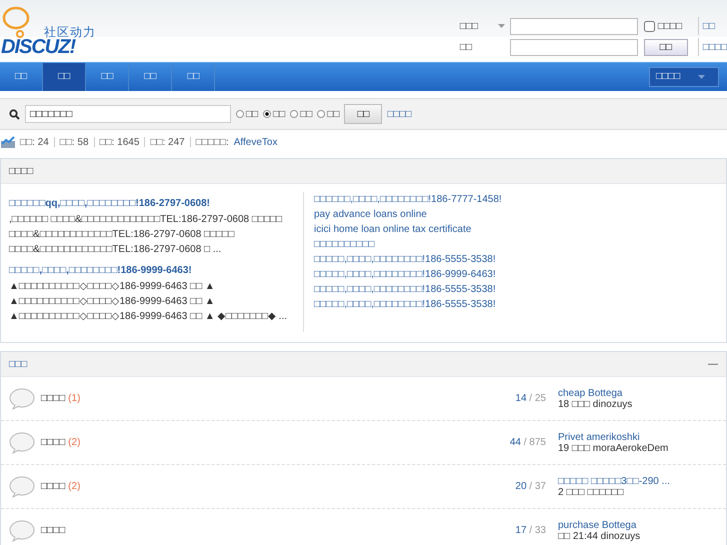  I want to click on last-post-meta: 19 □□□ moraAerokeDem, so click(614, 448).